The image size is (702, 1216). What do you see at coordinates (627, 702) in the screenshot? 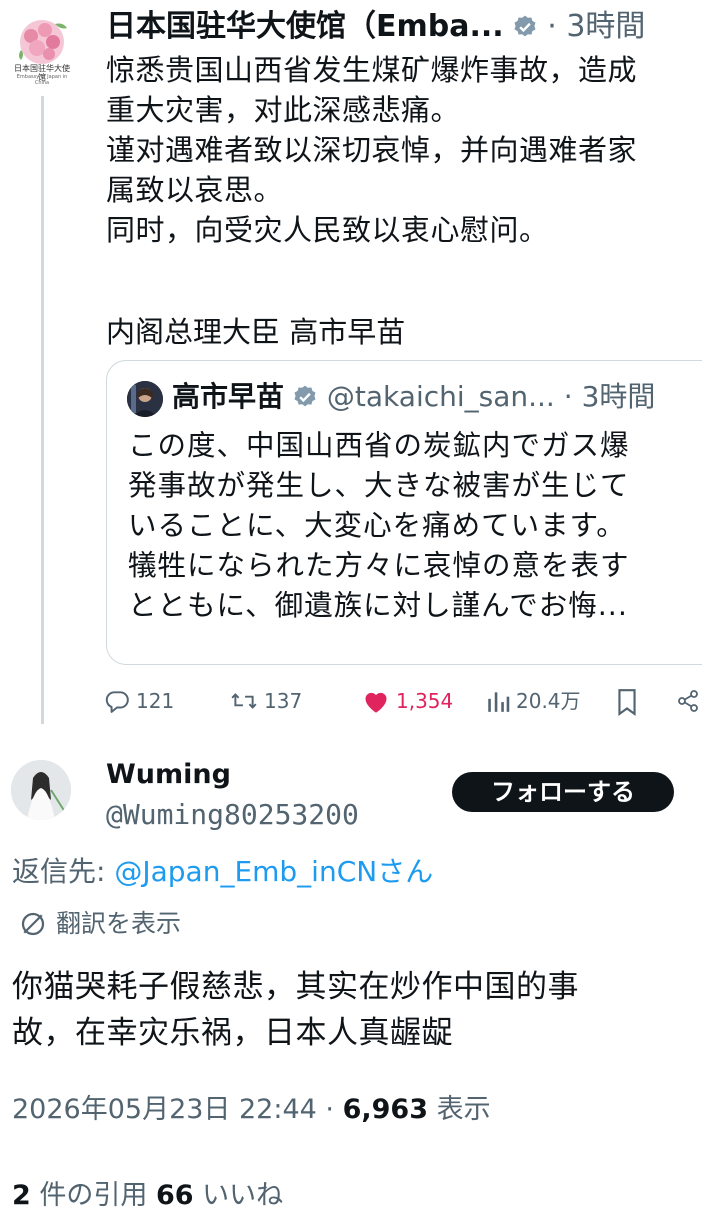
I see `bookmark-icon` at bounding box center [627, 702].